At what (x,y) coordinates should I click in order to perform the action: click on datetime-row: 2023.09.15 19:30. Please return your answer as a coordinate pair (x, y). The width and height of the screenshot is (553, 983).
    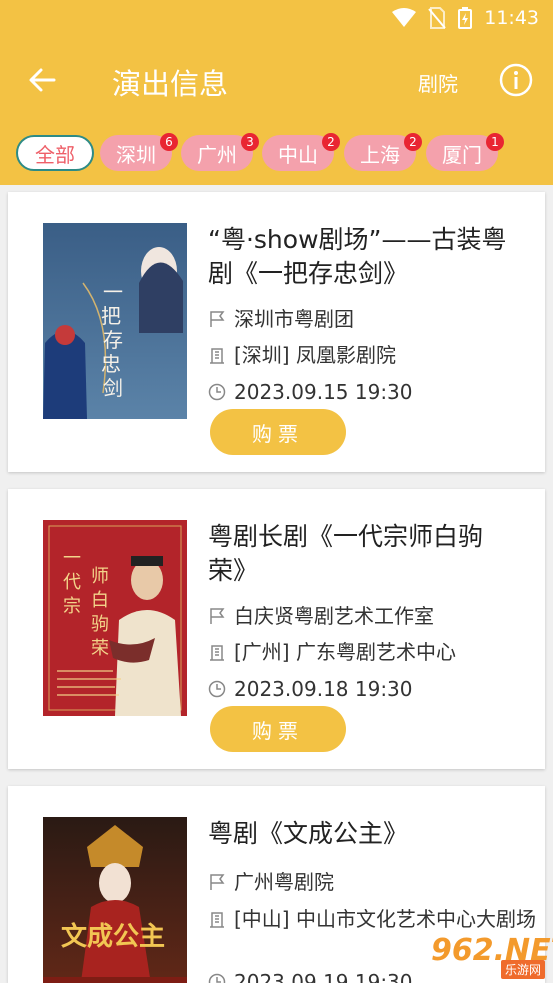
    Looking at the image, I should click on (373, 392).